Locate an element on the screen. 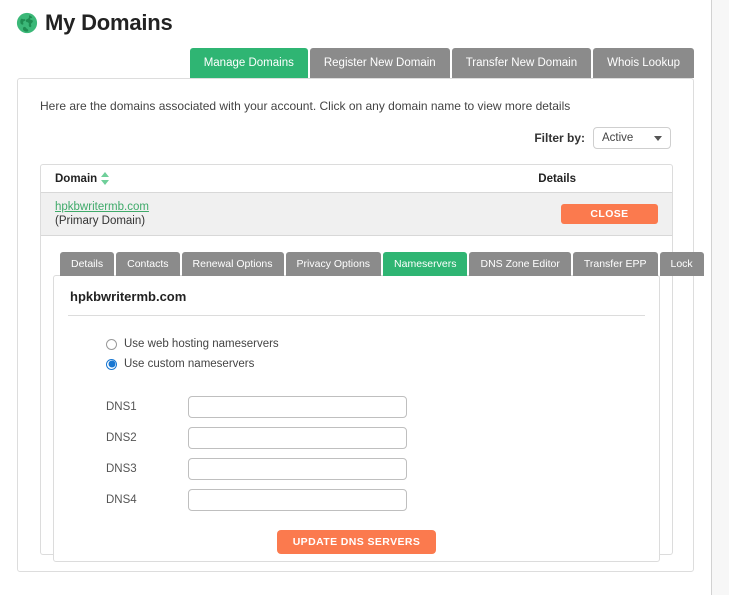  tab-manage-domains: Manage Domains is located at coordinates (248, 63).